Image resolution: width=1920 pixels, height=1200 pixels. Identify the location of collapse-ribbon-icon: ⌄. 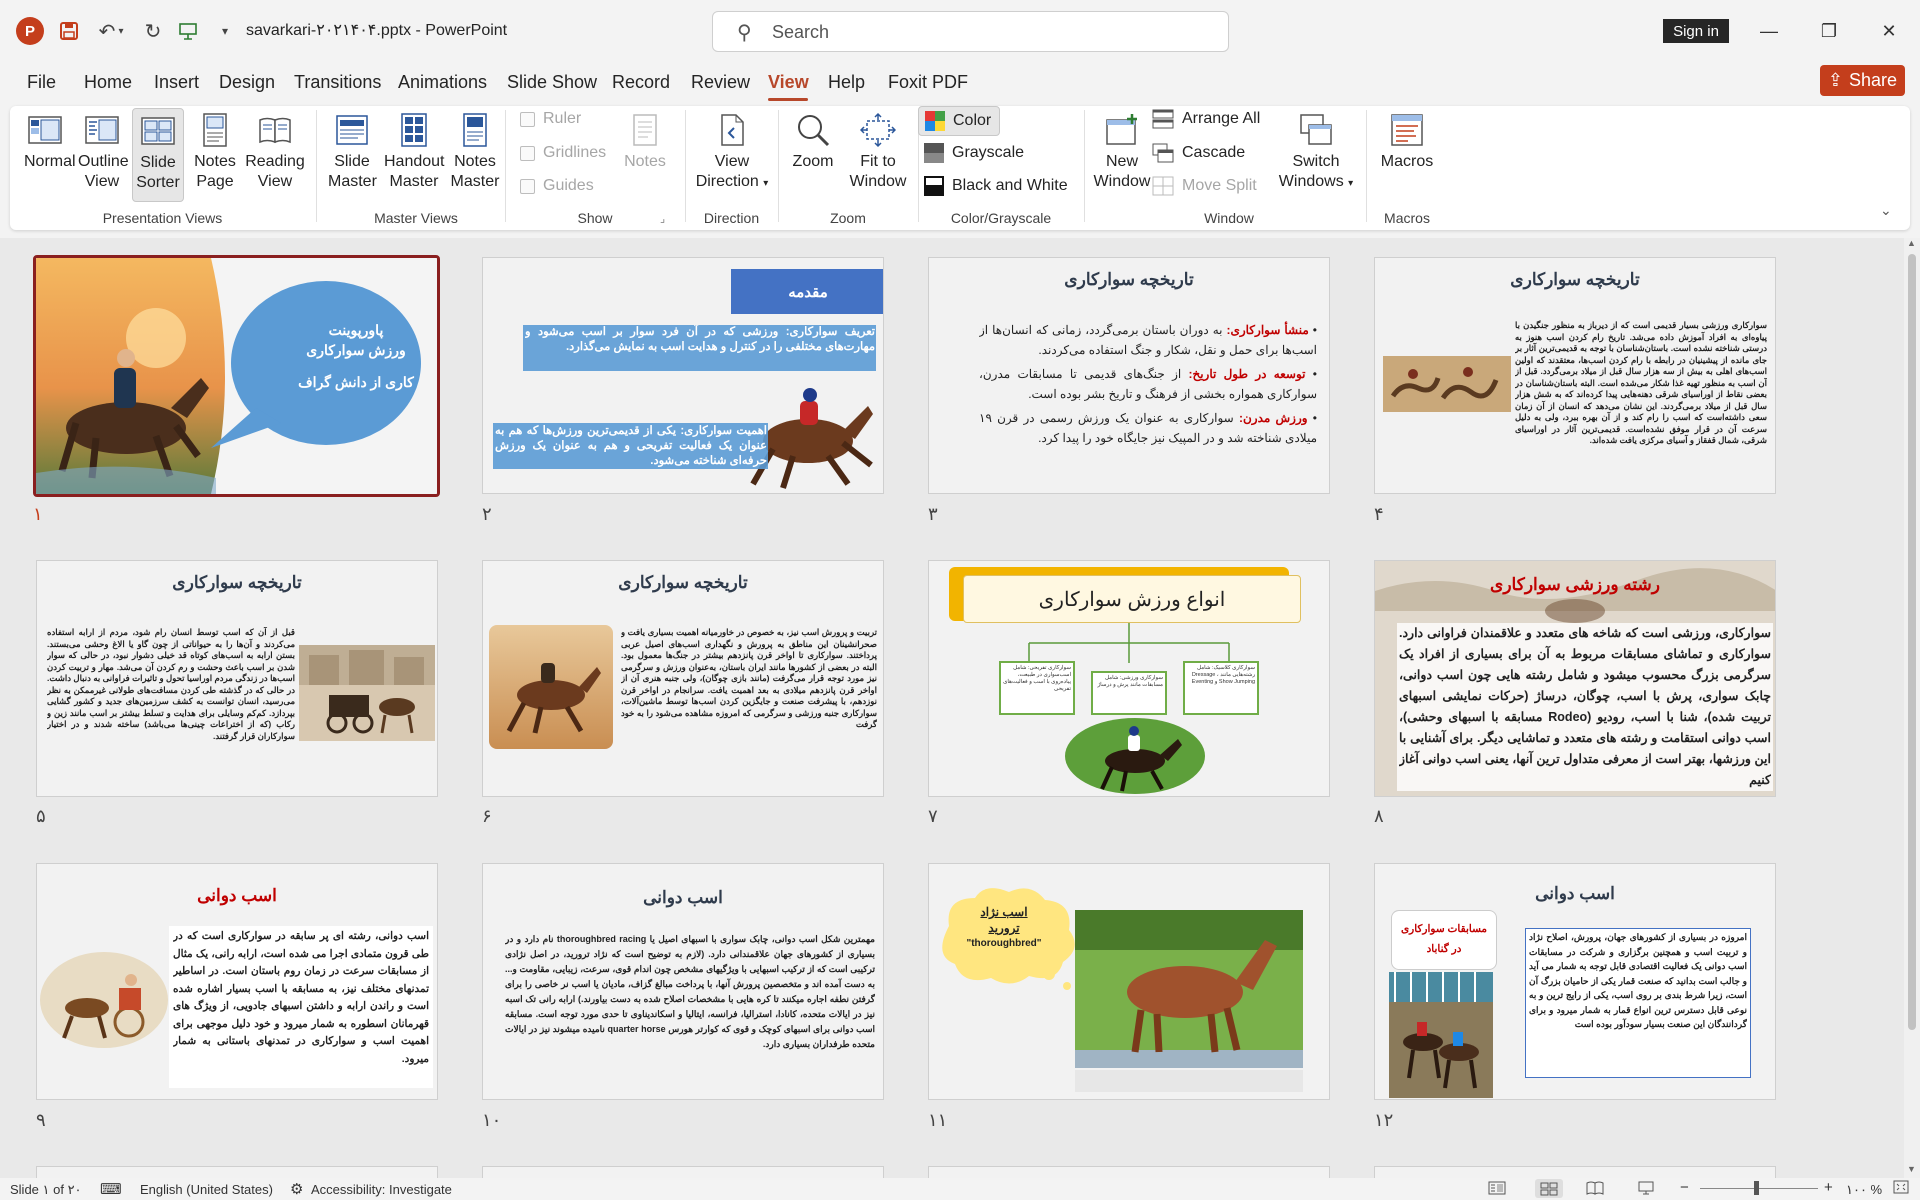
(1886, 210).